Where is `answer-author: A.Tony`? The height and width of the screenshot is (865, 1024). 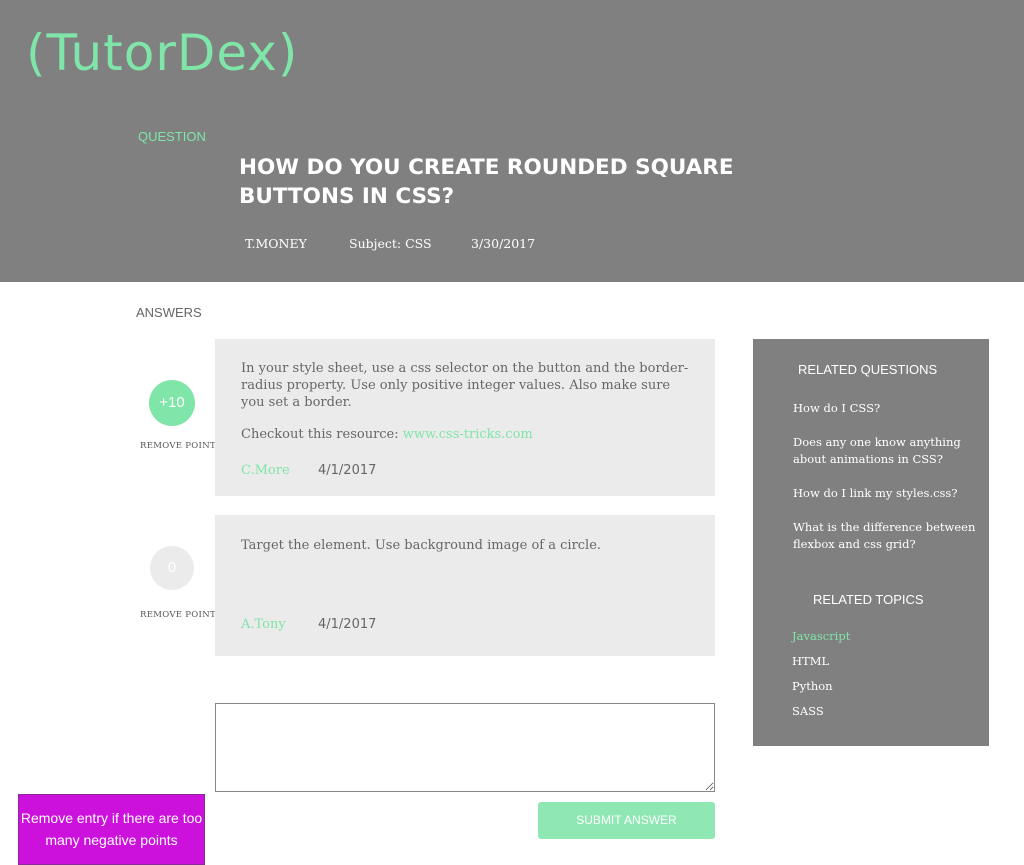
answer-author: A.Tony is located at coordinates (263, 624).